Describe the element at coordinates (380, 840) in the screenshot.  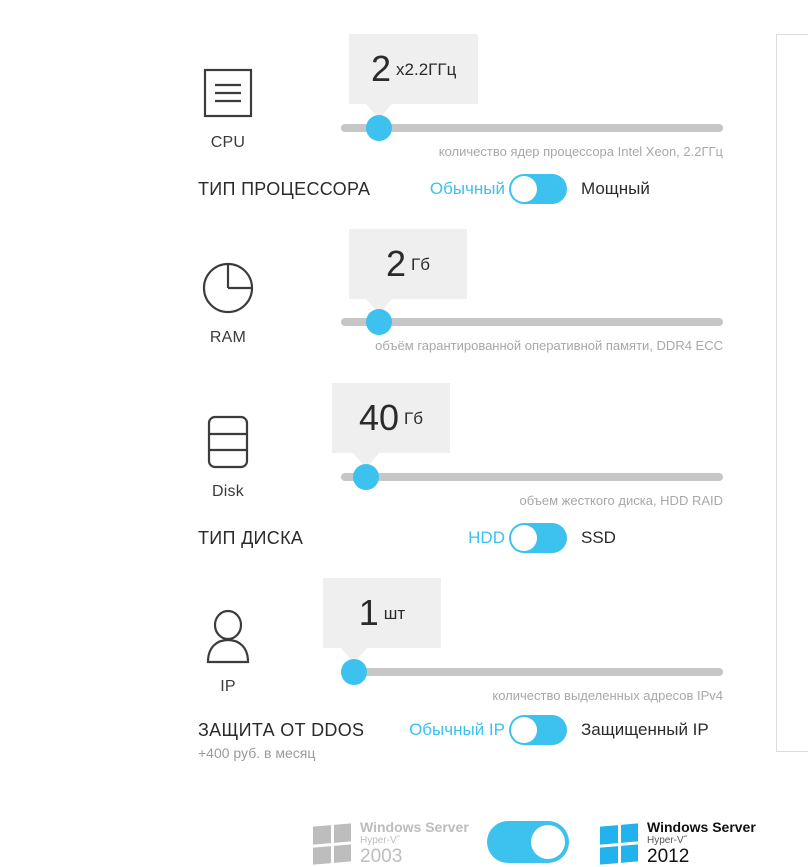
I see `os-hyperv-2003: Hyper-V˝` at that location.